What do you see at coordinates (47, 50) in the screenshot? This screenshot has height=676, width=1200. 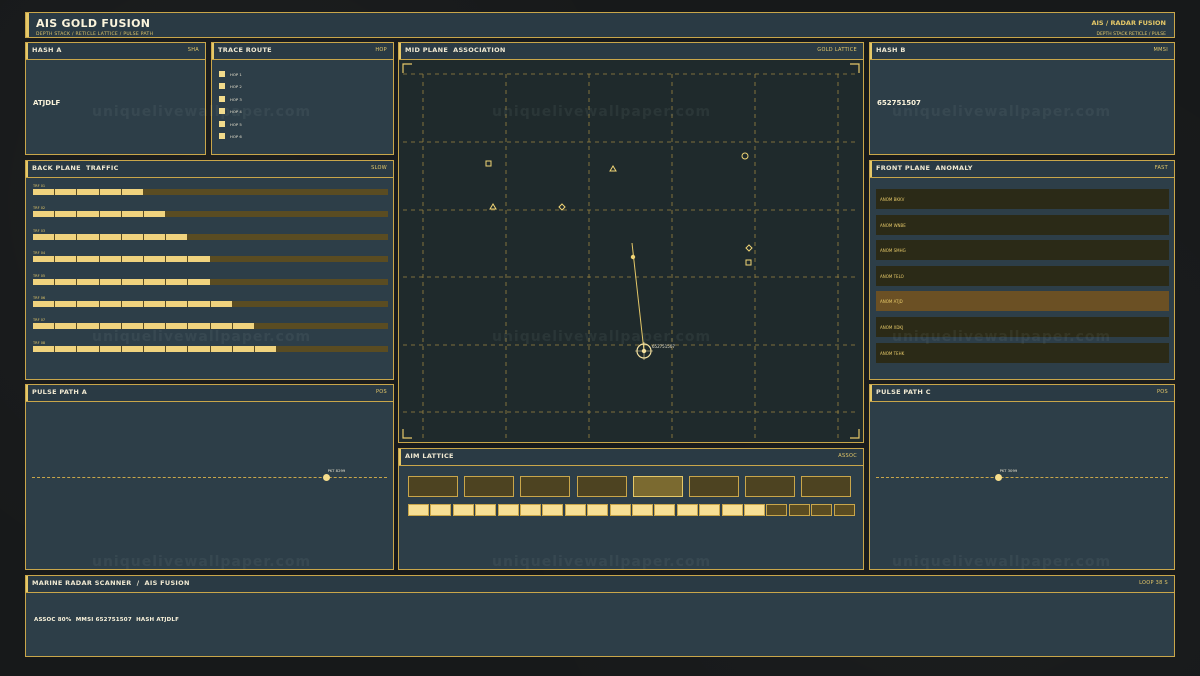 I see `panel-title: HASH A` at bounding box center [47, 50].